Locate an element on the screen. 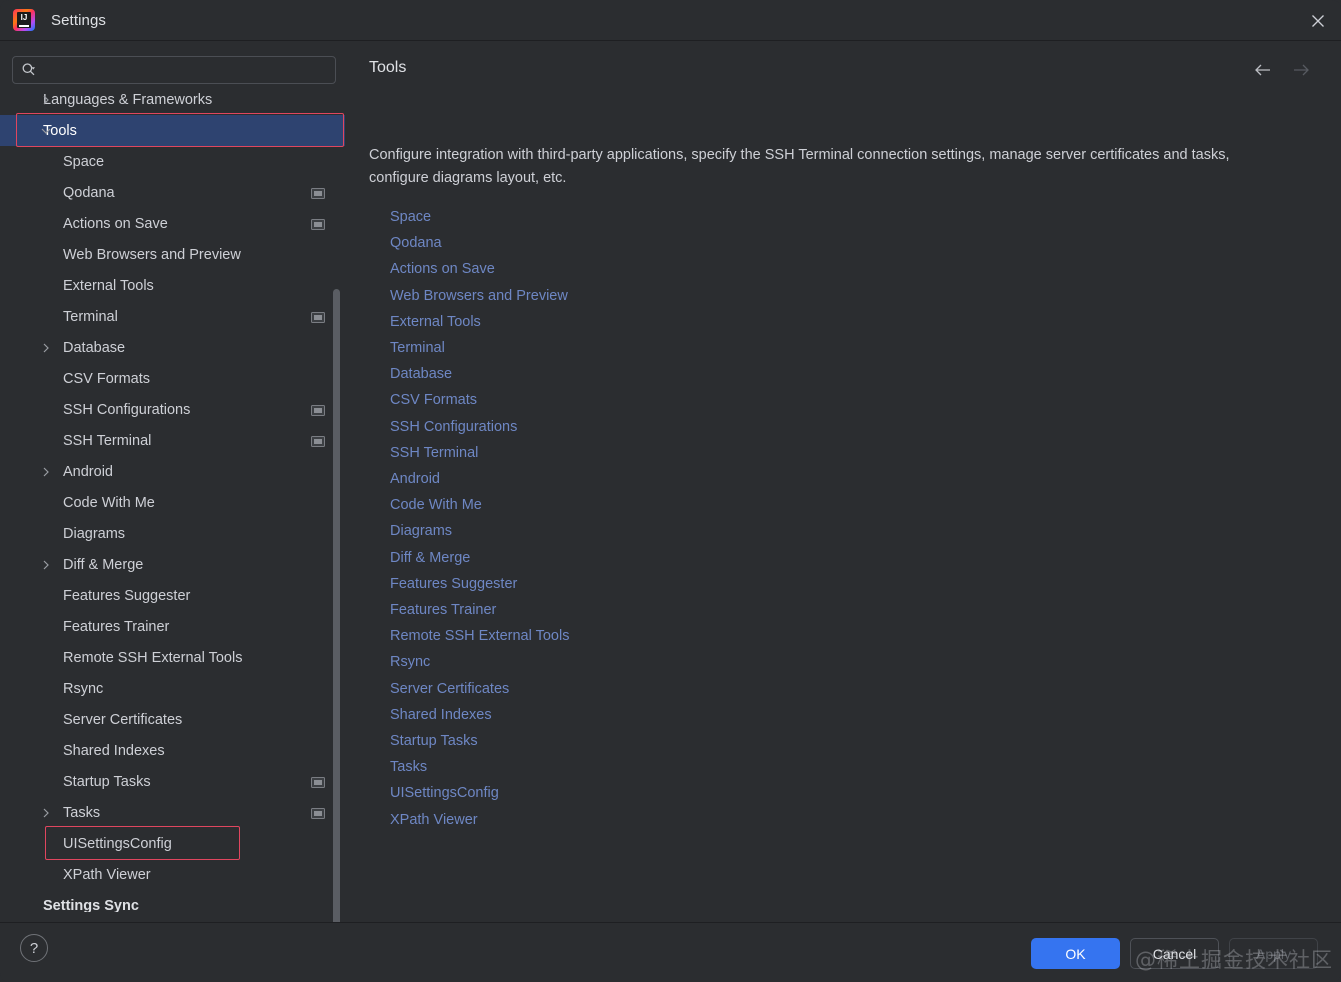 This screenshot has width=1341, height=982. title-bar-left: IJ Settings is located at coordinates (53, 20).